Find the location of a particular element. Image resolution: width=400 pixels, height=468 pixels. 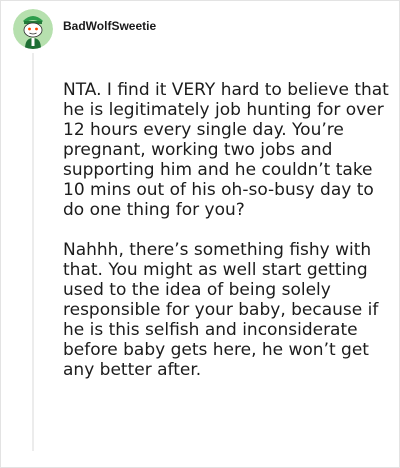

avatar is located at coordinates (33, 29).